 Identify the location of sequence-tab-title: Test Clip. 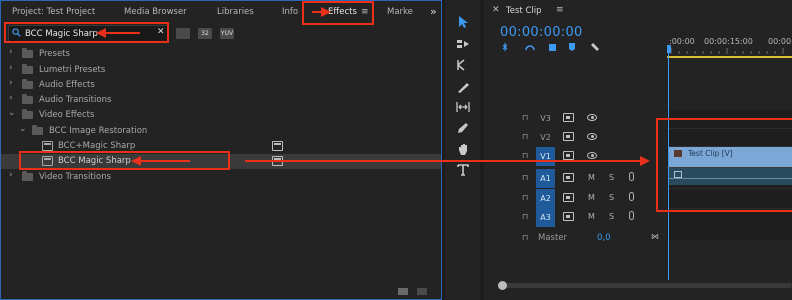
(524, 11).